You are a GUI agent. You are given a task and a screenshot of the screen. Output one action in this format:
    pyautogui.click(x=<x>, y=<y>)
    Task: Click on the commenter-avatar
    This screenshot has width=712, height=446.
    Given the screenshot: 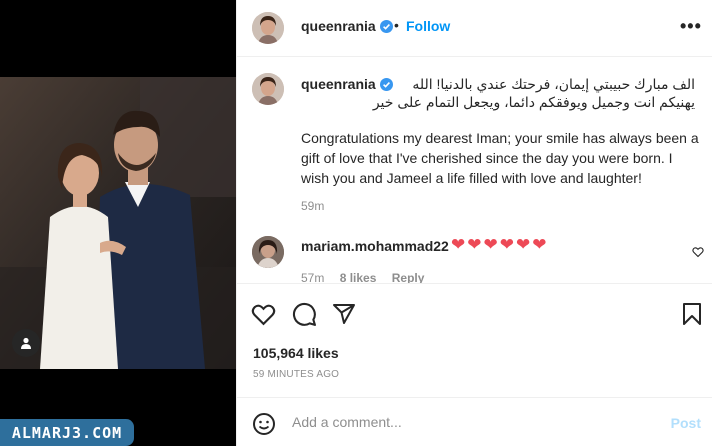 What is the action you would take?
    pyautogui.click(x=268, y=252)
    